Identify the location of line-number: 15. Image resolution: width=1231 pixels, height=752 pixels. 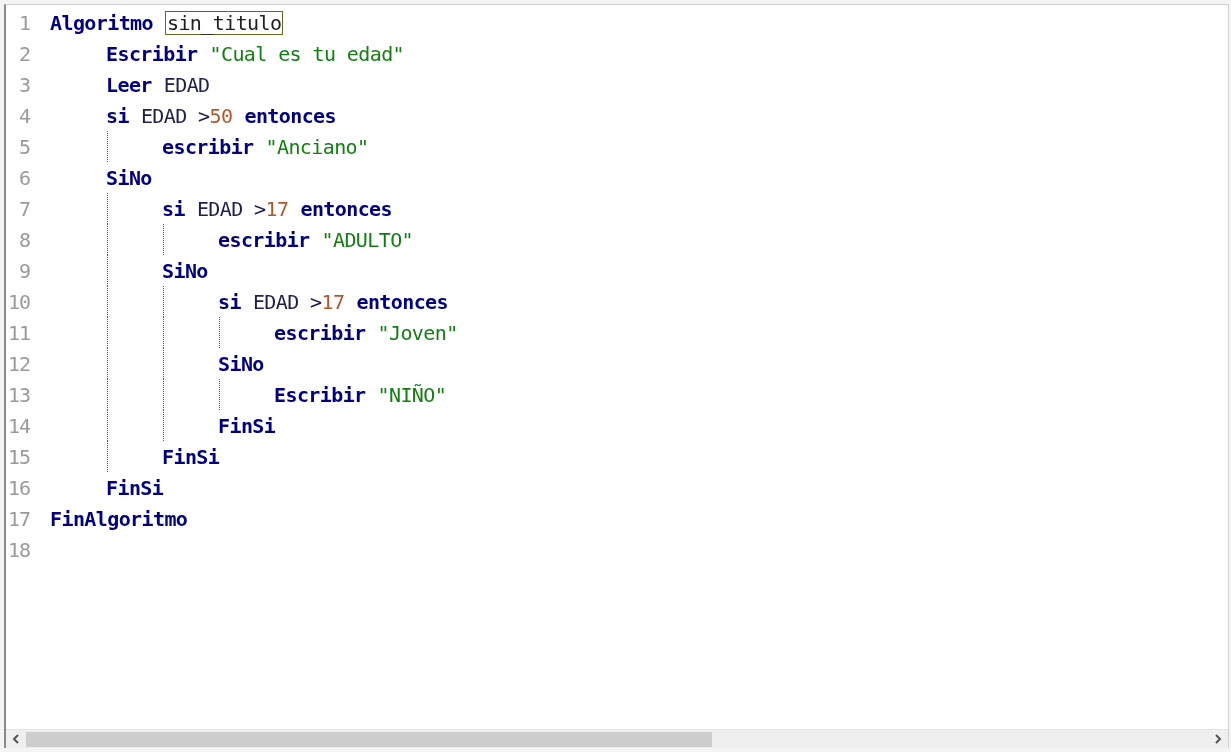
(18, 456).